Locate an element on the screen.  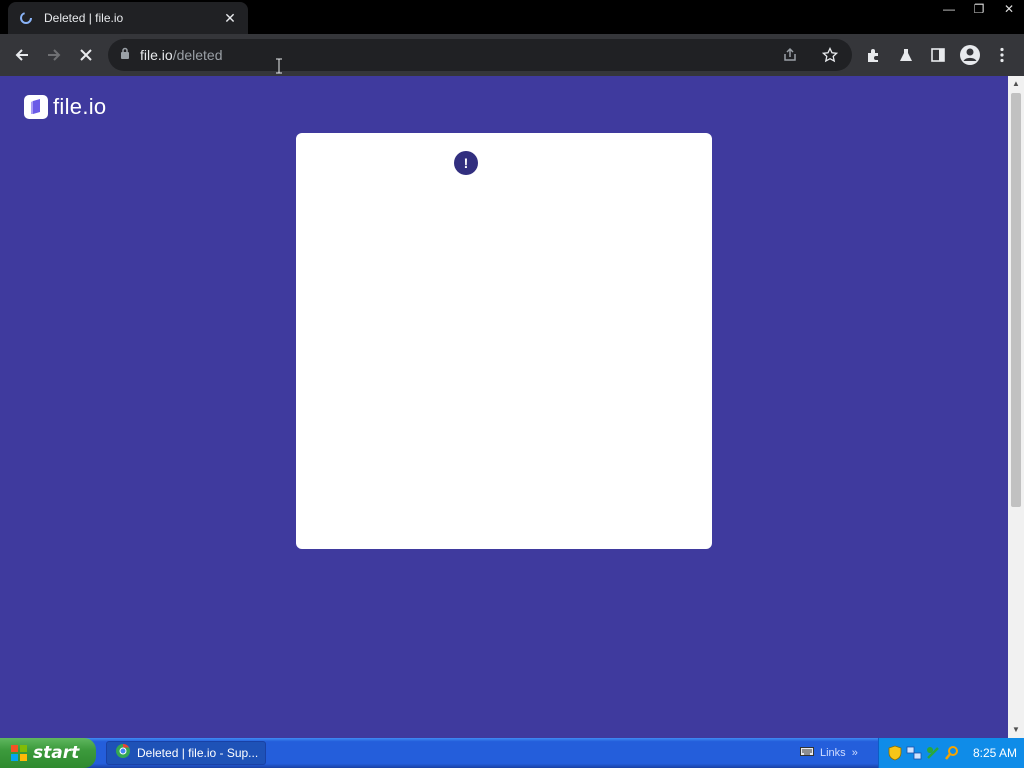
links-toolbar: Links » is located at coordinates (829, 753).